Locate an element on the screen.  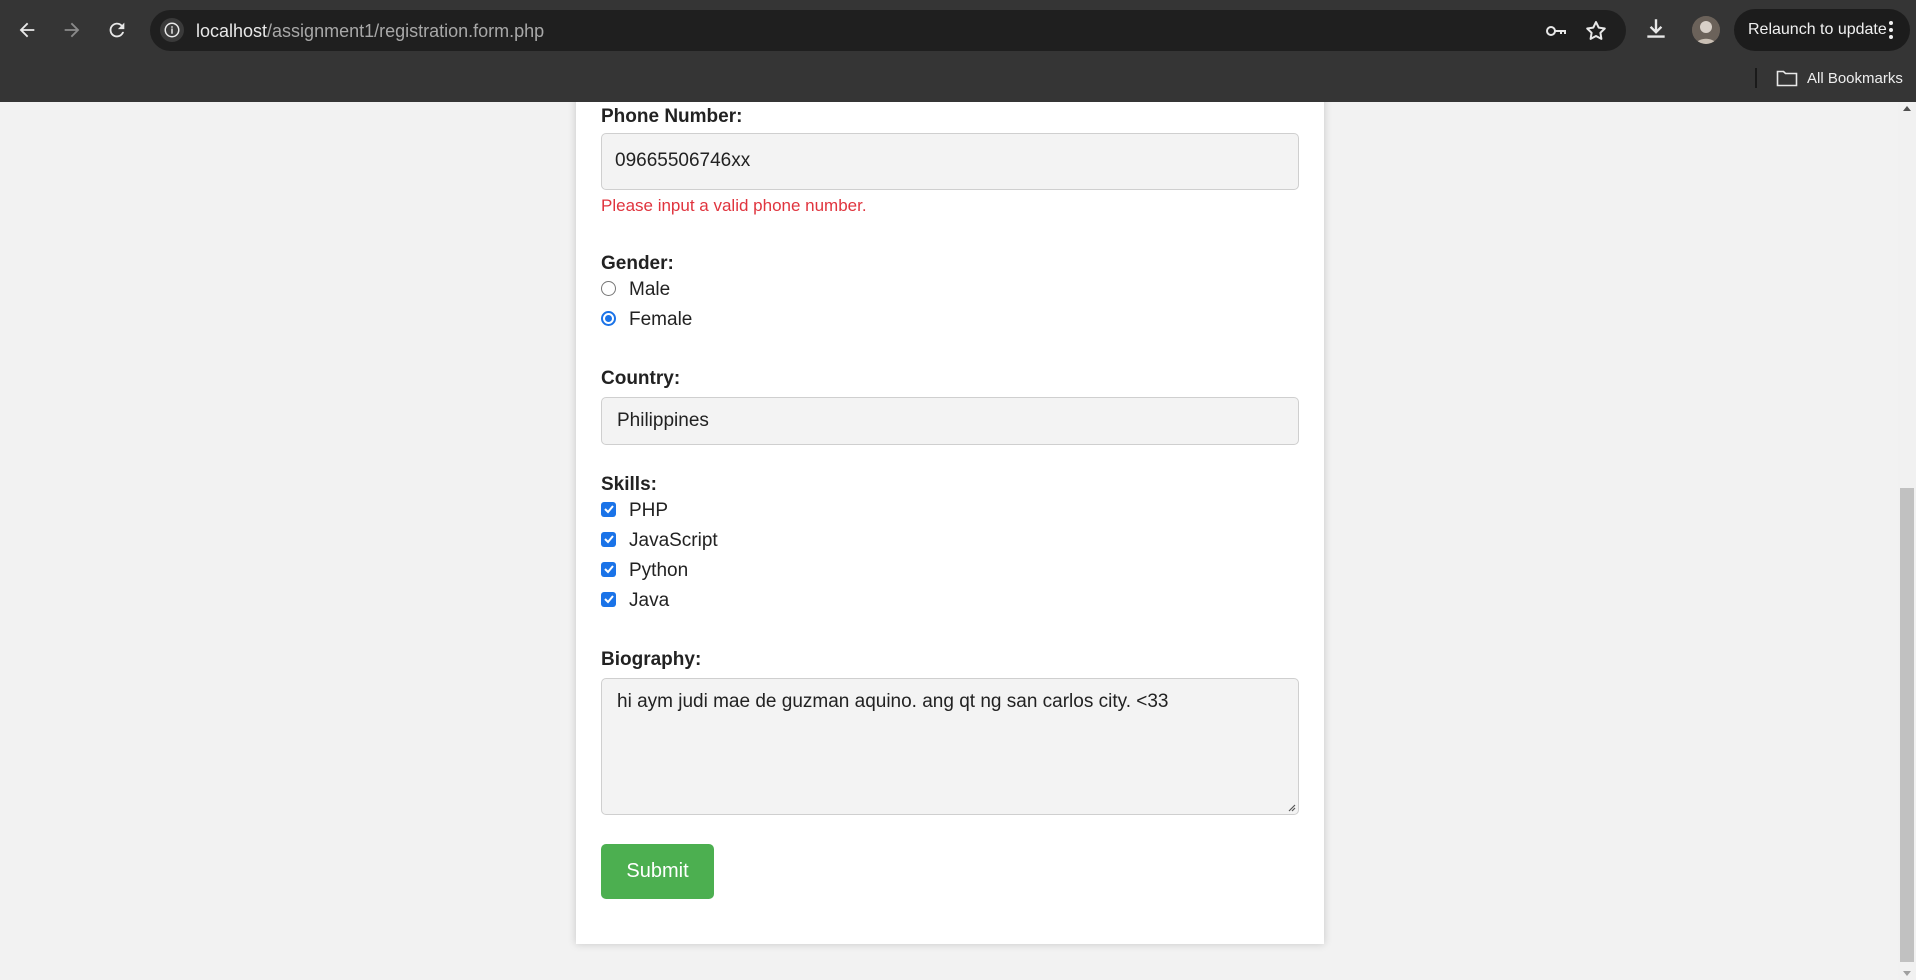
skill-option-php: PHP is located at coordinates (634, 511).